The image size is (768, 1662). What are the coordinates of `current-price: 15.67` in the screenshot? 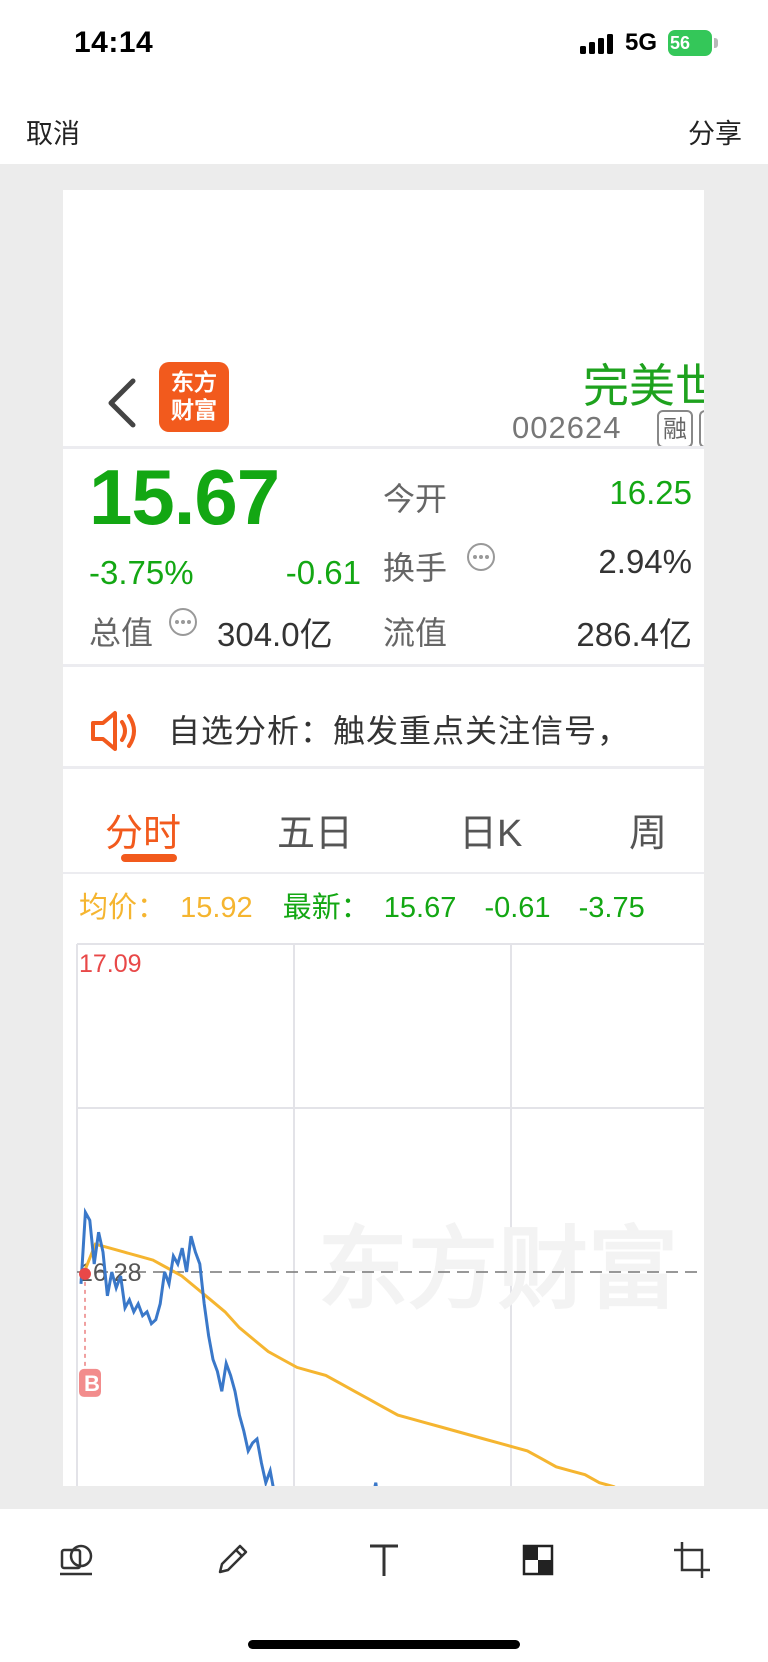 It's located at (184, 497).